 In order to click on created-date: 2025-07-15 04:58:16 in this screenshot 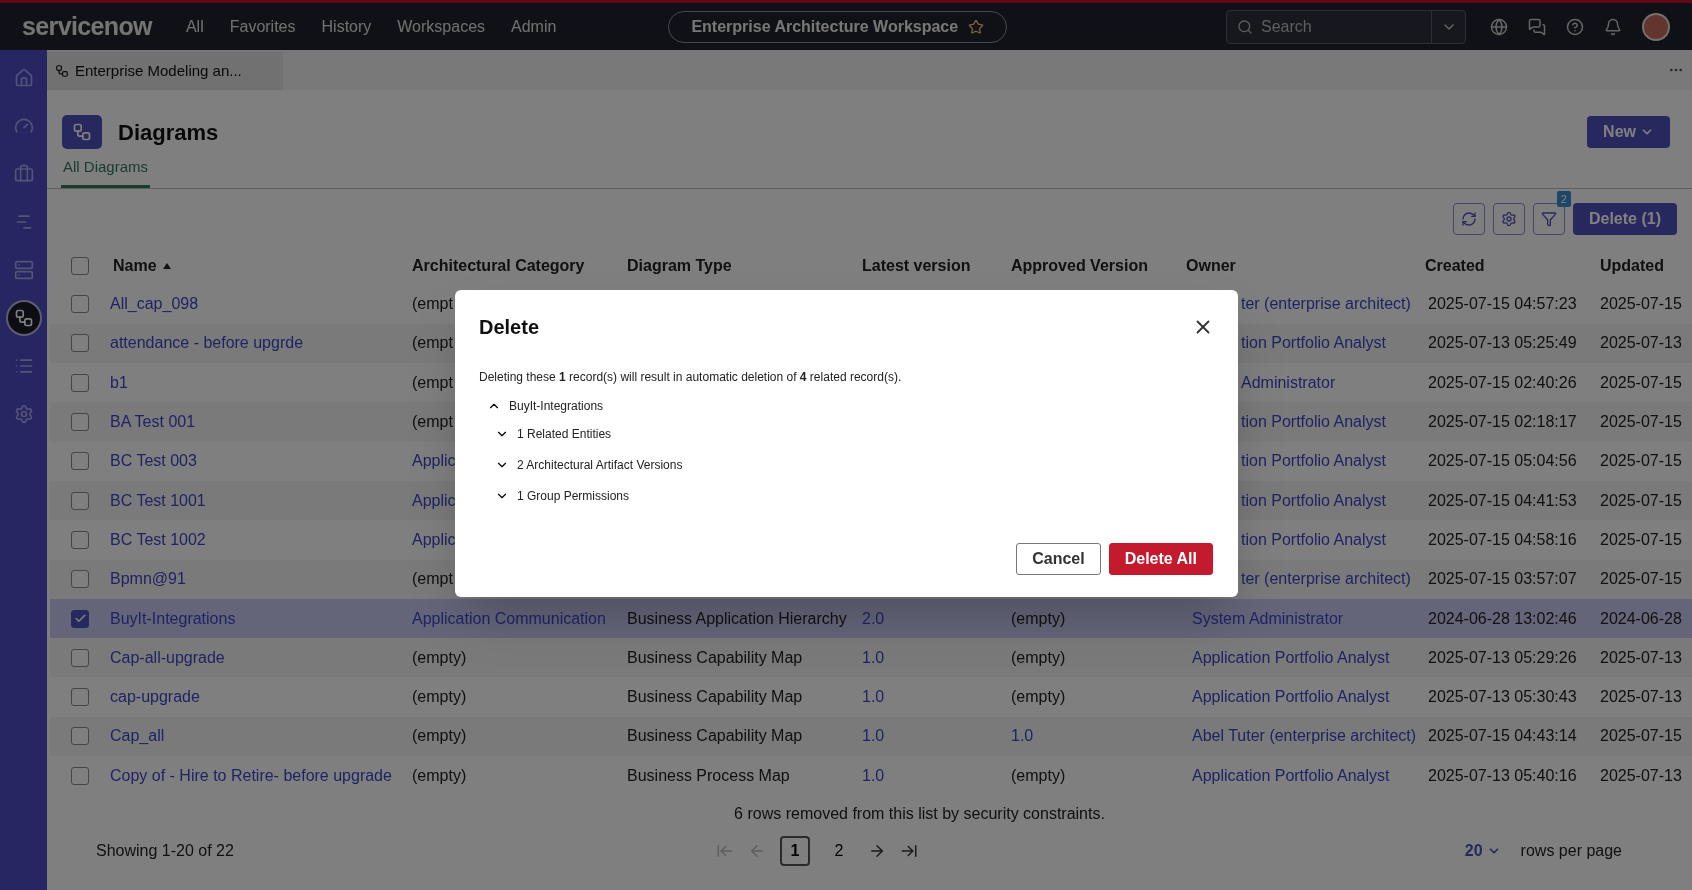, I will do `click(1502, 539)`.